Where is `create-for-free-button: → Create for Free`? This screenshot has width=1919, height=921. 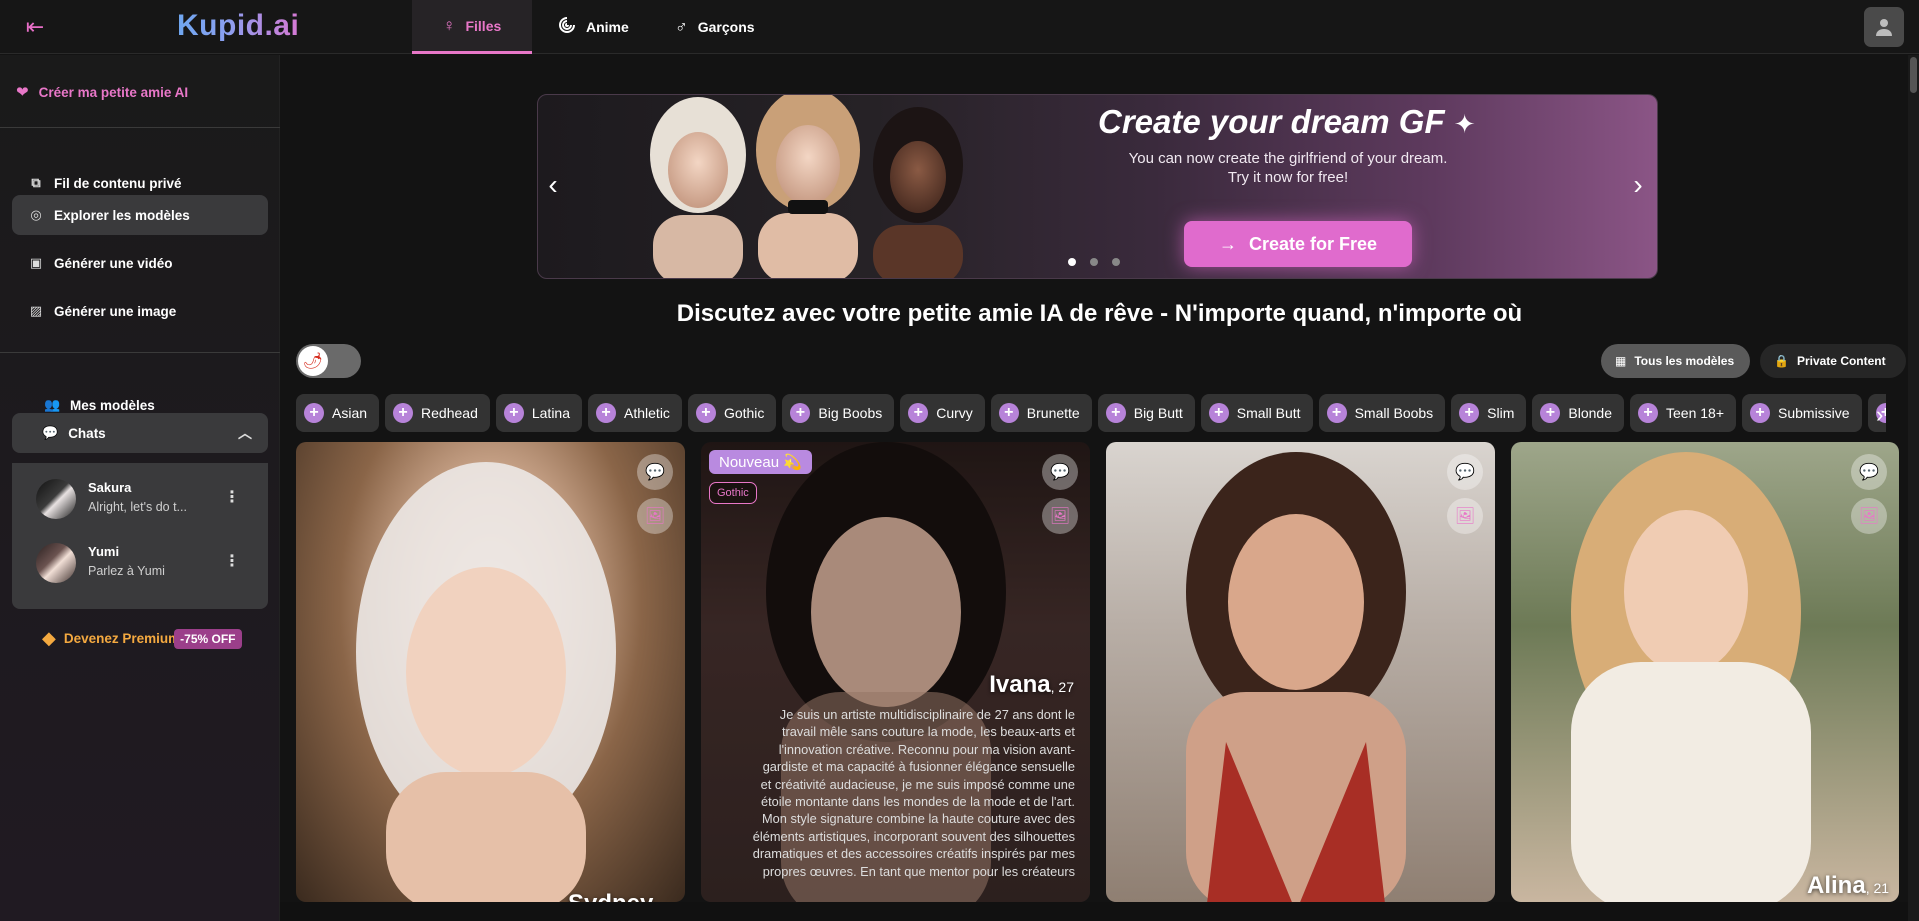 create-for-free-button: → Create for Free is located at coordinates (1298, 244).